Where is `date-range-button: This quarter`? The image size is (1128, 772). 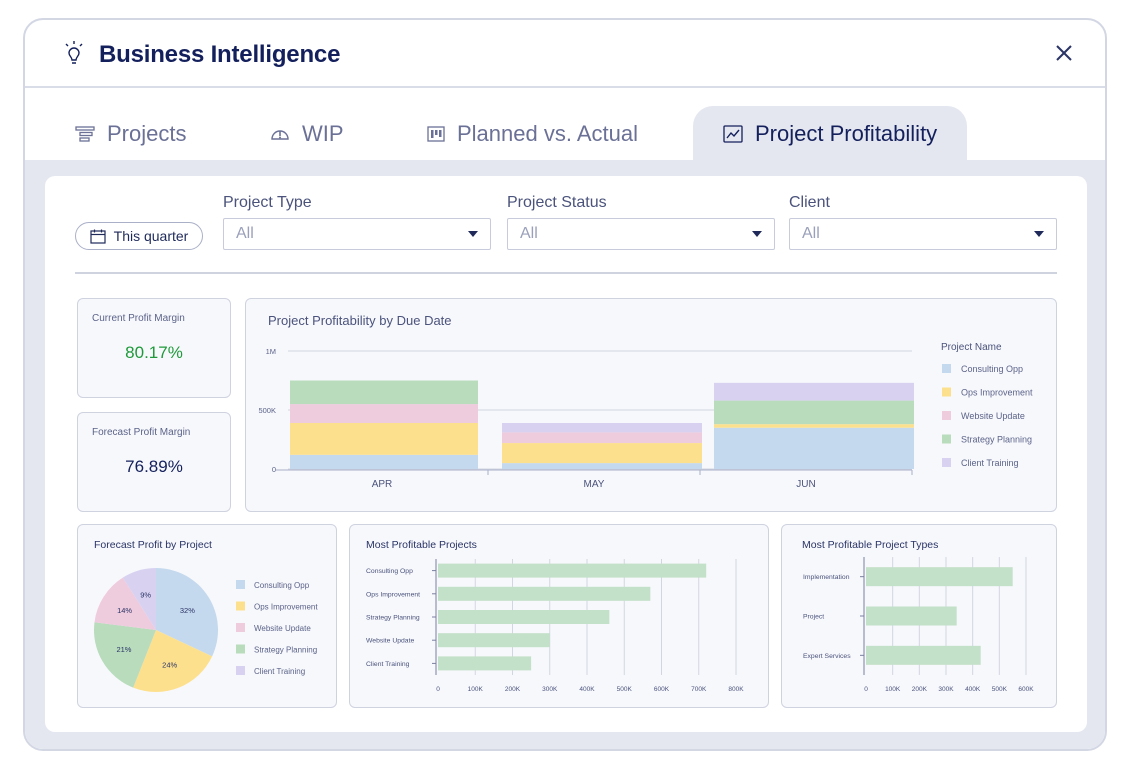 date-range-button: This quarter is located at coordinates (139, 236).